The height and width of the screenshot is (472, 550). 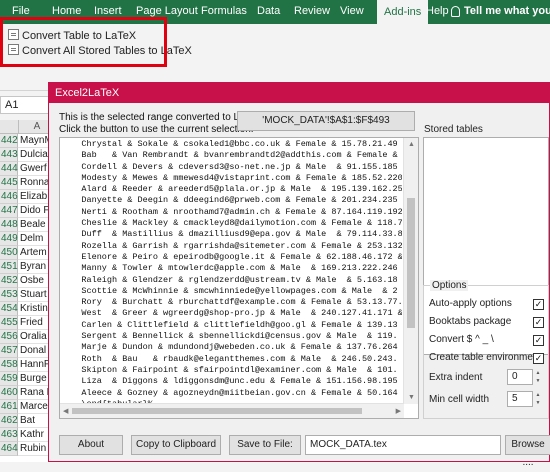 I want to click on scroll-left-icon: ◀, so click(x=65, y=411).